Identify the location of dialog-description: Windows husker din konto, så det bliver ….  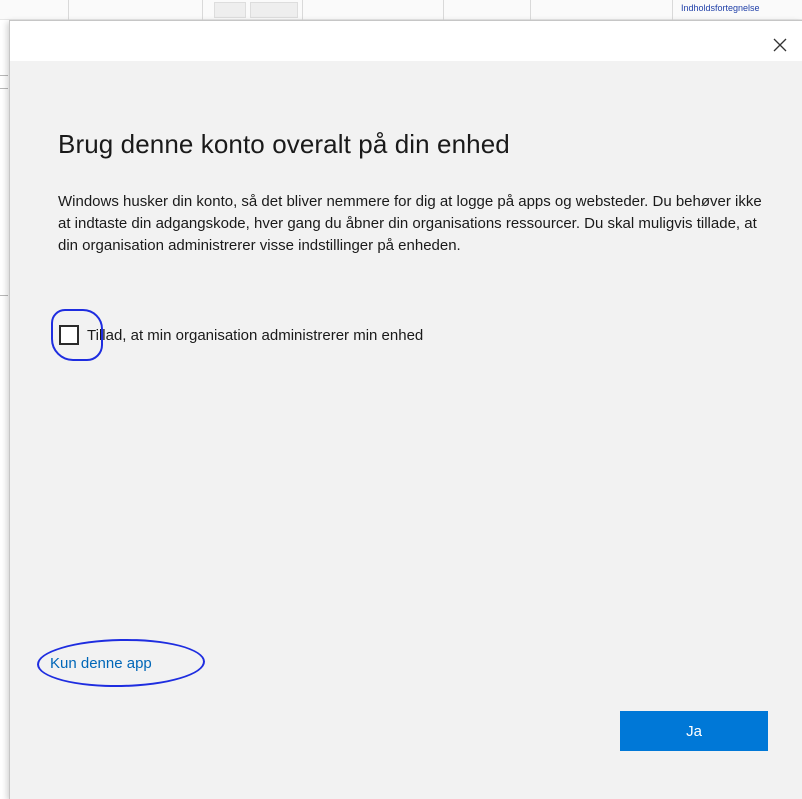
(410, 223).